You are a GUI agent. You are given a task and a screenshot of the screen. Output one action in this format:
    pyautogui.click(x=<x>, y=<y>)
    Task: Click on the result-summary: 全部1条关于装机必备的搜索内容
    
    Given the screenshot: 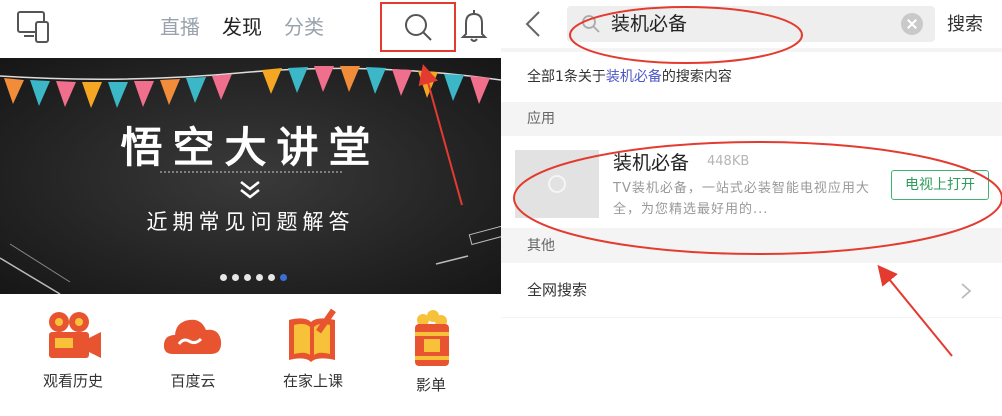 What is the action you would take?
    pyautogui.click(x=751, y=77)
    